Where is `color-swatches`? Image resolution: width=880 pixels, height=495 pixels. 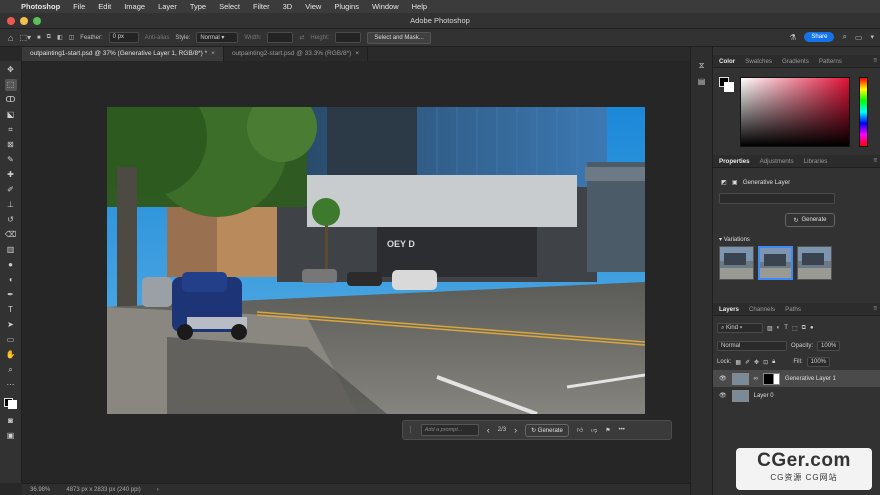 color-swatches is located at coordinates (10, 403).